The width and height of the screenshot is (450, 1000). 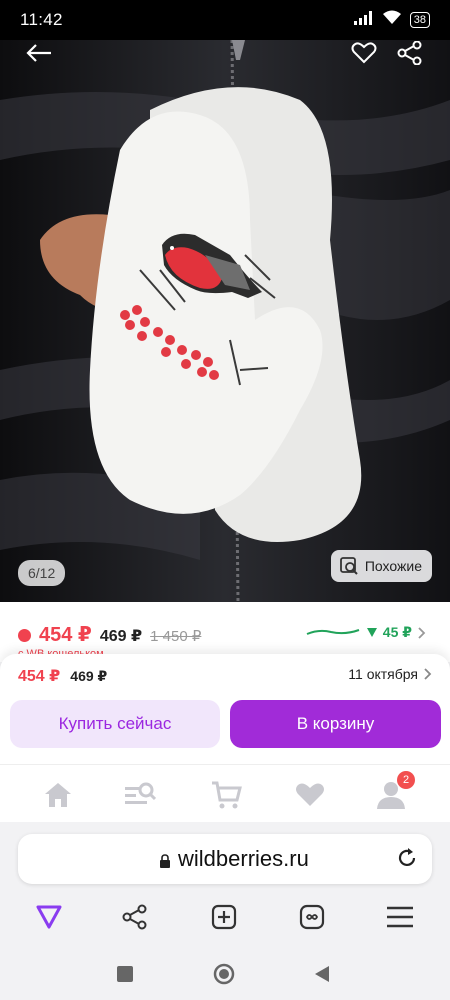 What do you see at coordinates (65, 635) in the screenshot?
I see `current-price: 454 ₽` at bounding box center [65, 635].